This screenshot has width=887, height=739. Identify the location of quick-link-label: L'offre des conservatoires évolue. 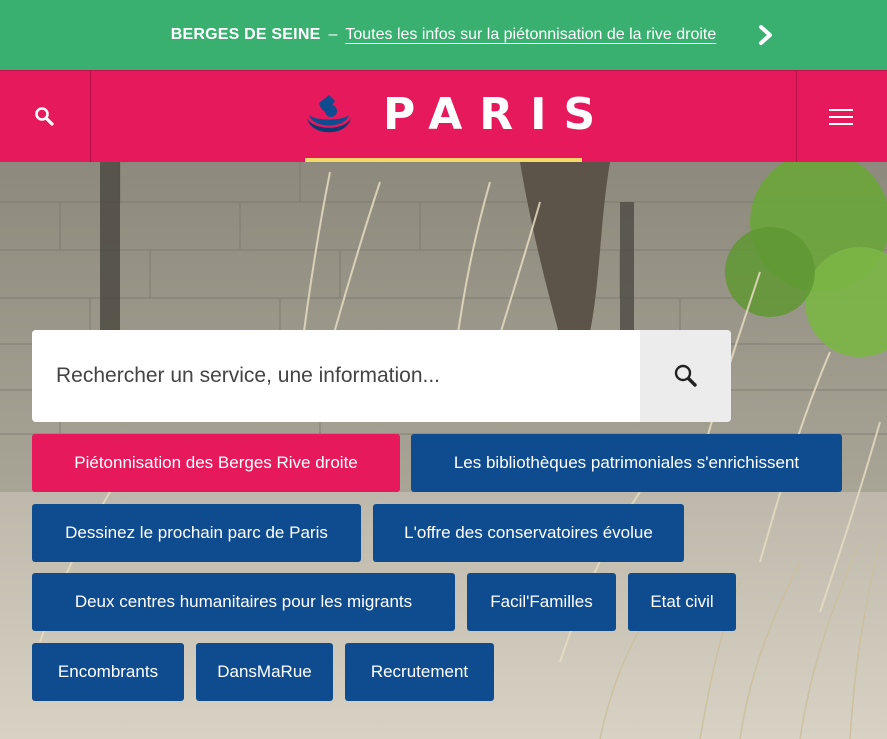
(528, 532).